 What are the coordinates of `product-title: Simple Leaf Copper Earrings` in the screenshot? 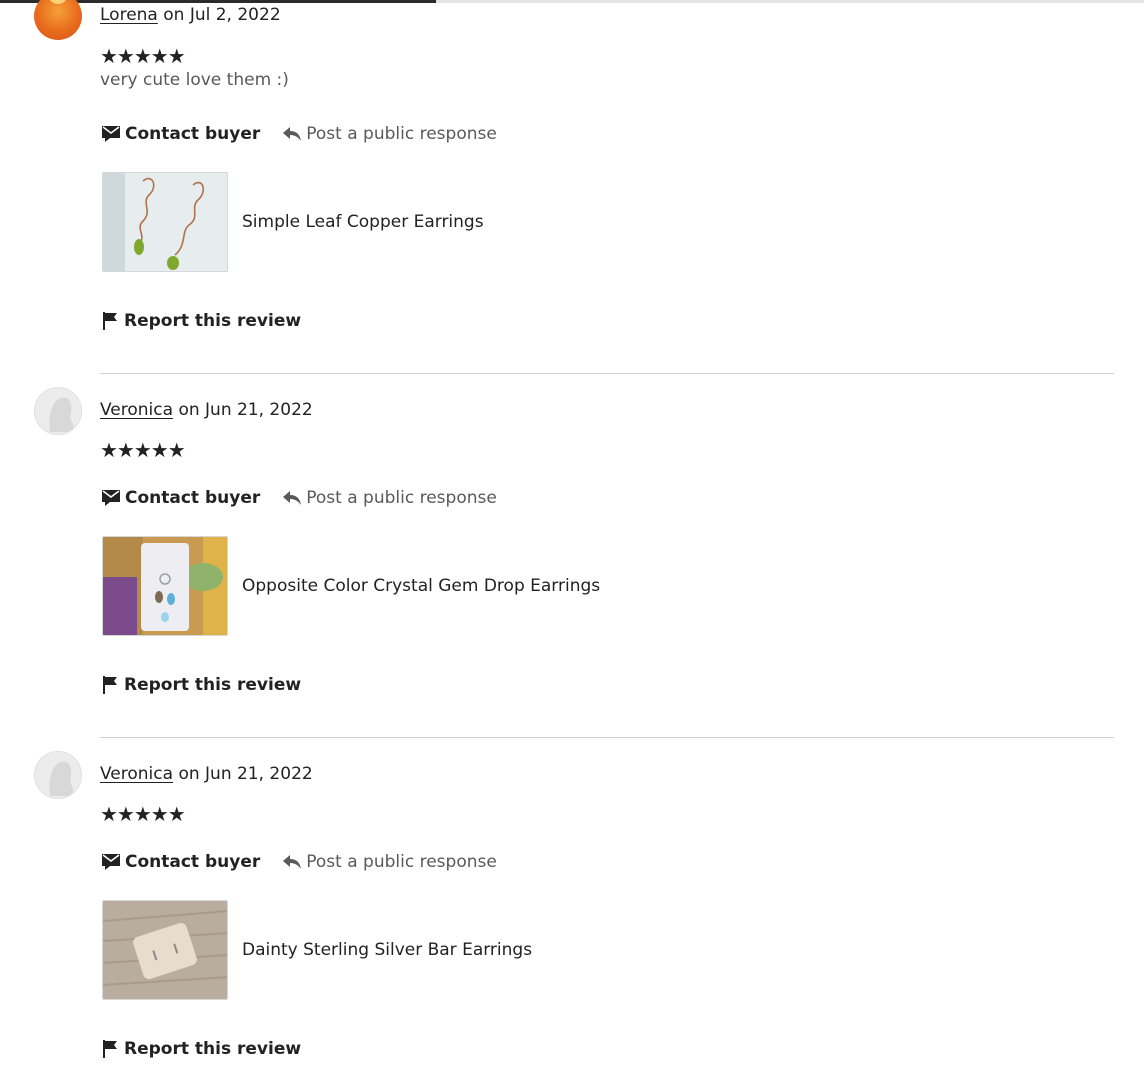 It's located at (363, 222).